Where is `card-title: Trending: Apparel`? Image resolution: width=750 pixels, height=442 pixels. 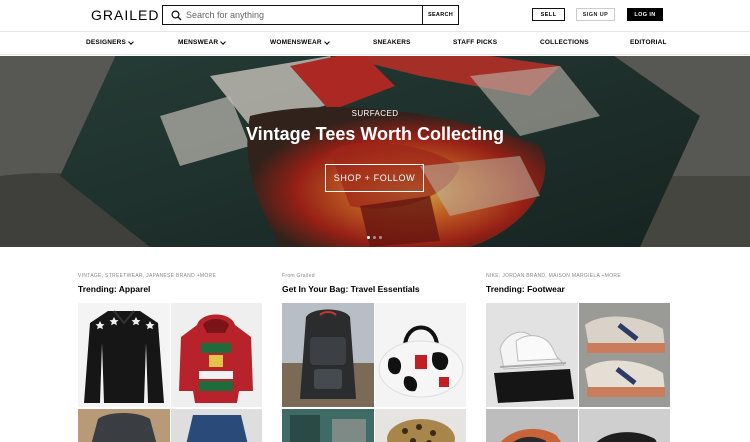
card-title: Trending: Apparel is located at coordinates (175, 289).